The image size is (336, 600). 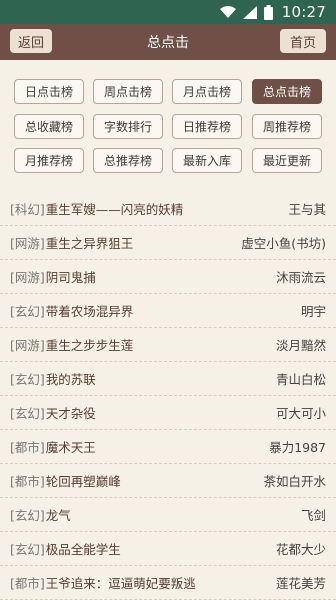 I want to click on title-bar: 返回 总点击 首页, so click(x=168, y=42).